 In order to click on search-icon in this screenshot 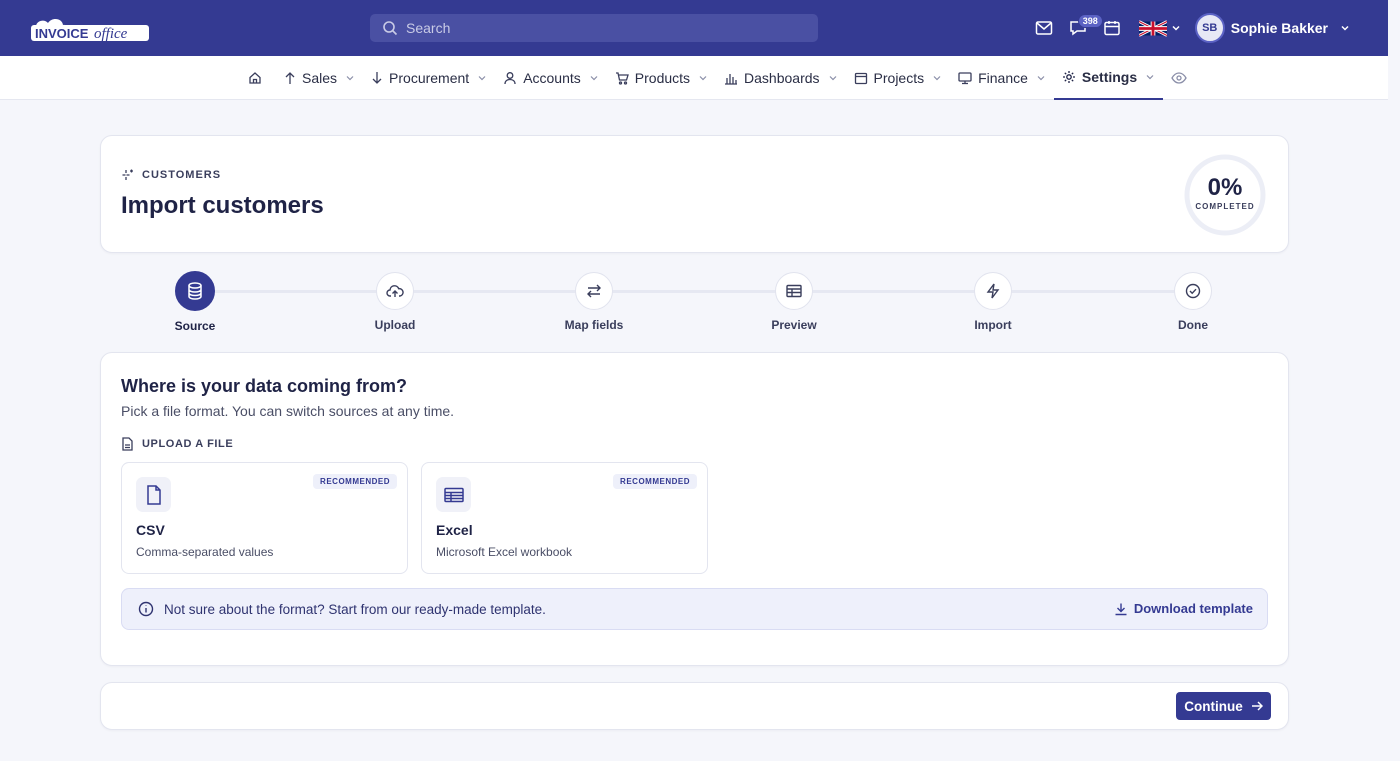, I will do `click(390, 28)`.